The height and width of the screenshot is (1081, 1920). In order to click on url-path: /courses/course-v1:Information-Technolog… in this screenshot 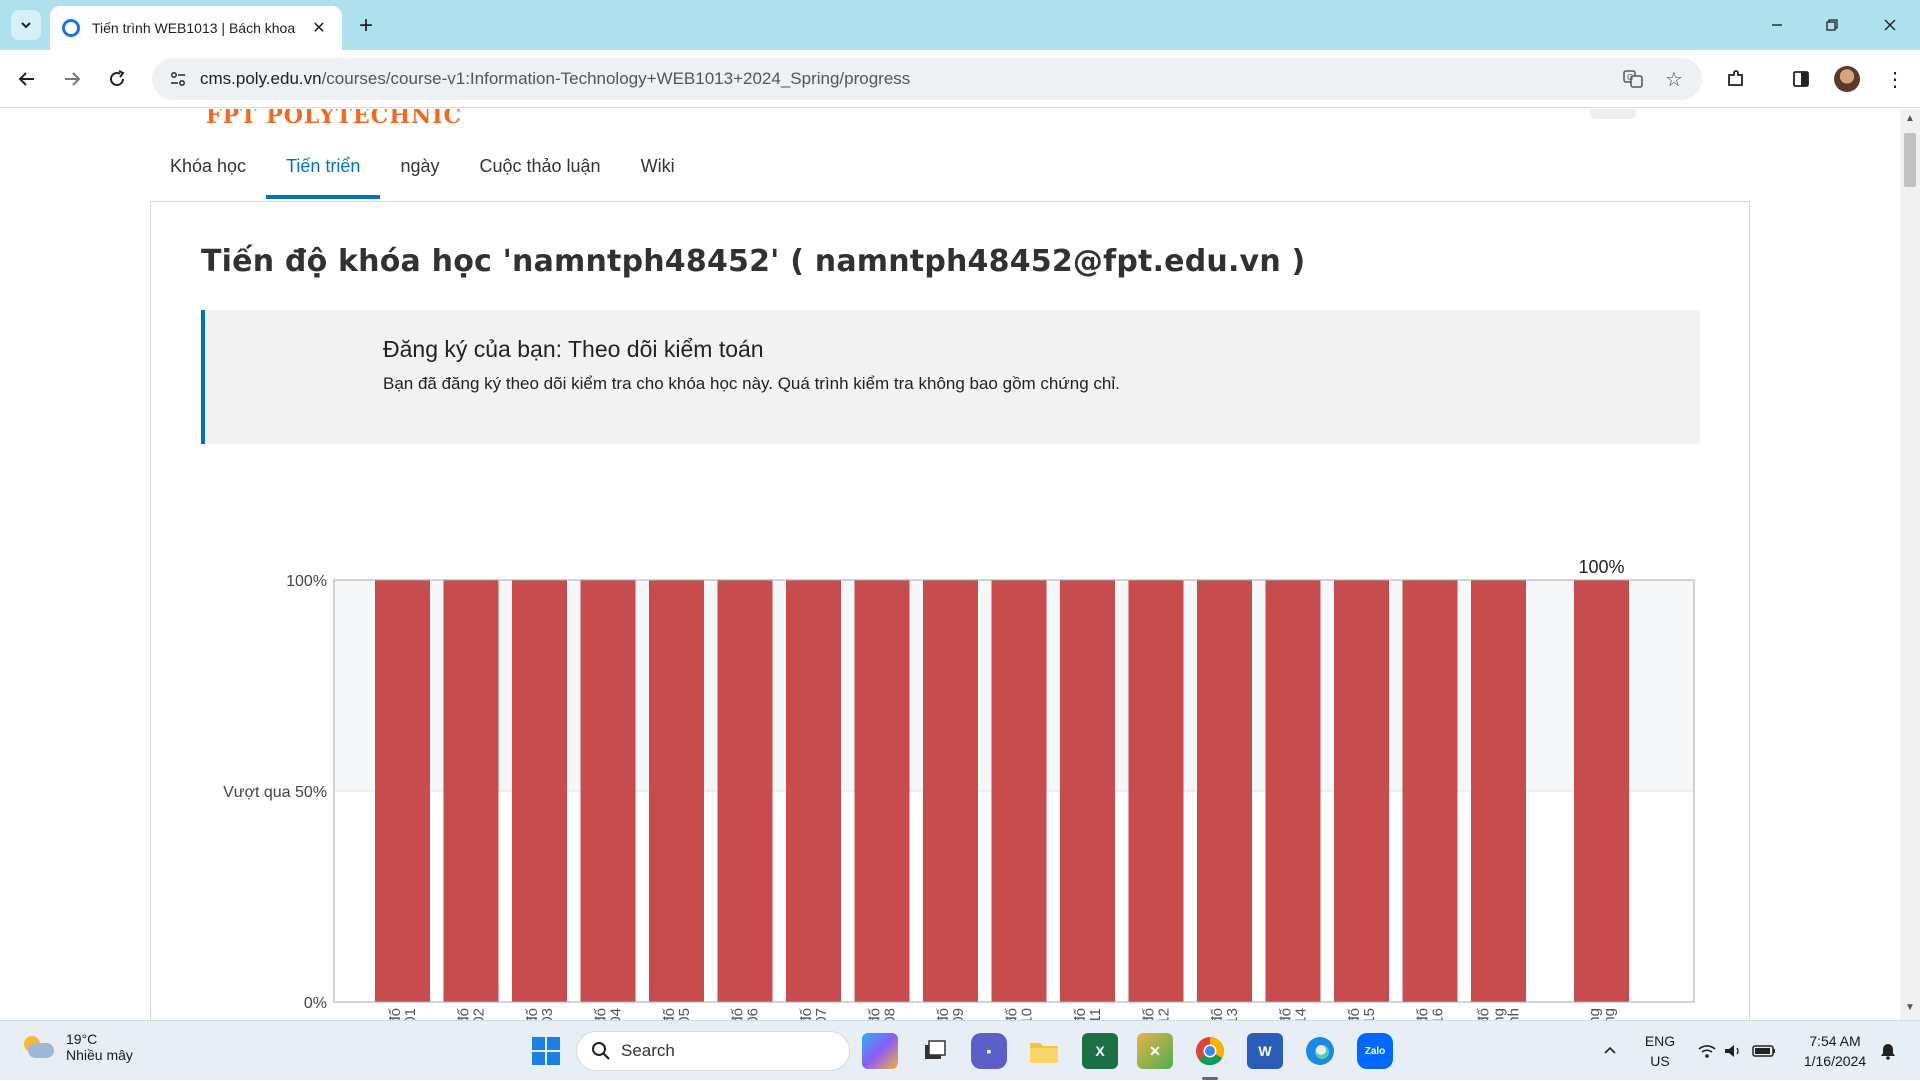, I will do `click(616, 78)`.